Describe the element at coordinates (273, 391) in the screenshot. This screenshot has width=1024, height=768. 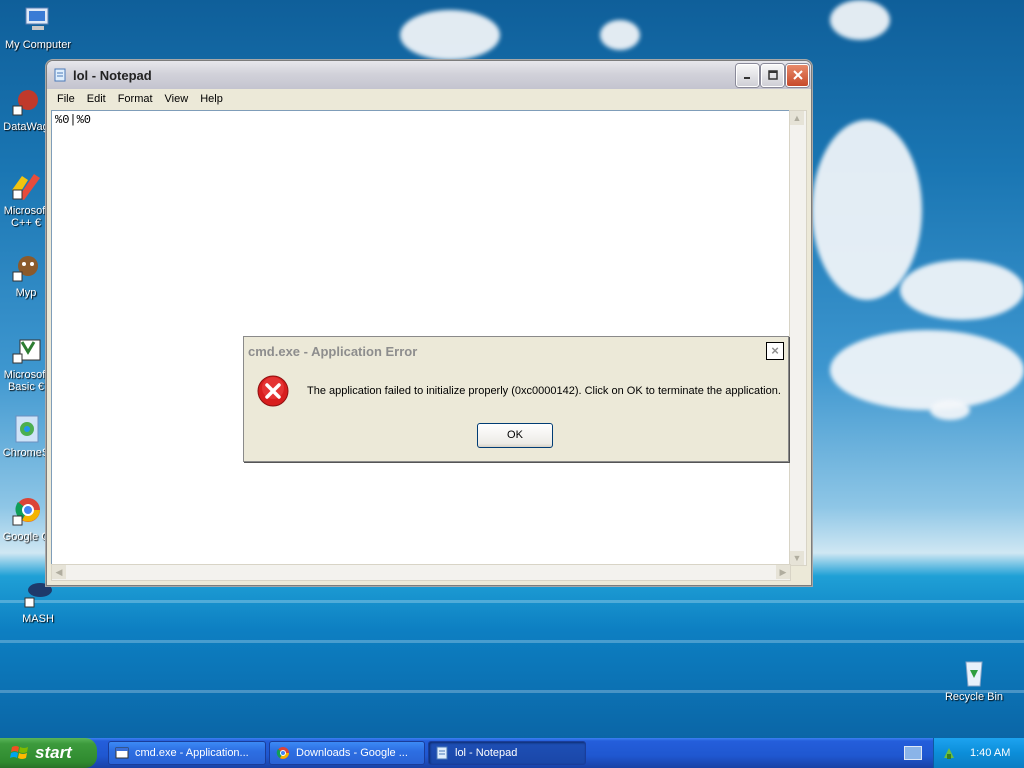
I see `error-icon` at that location.